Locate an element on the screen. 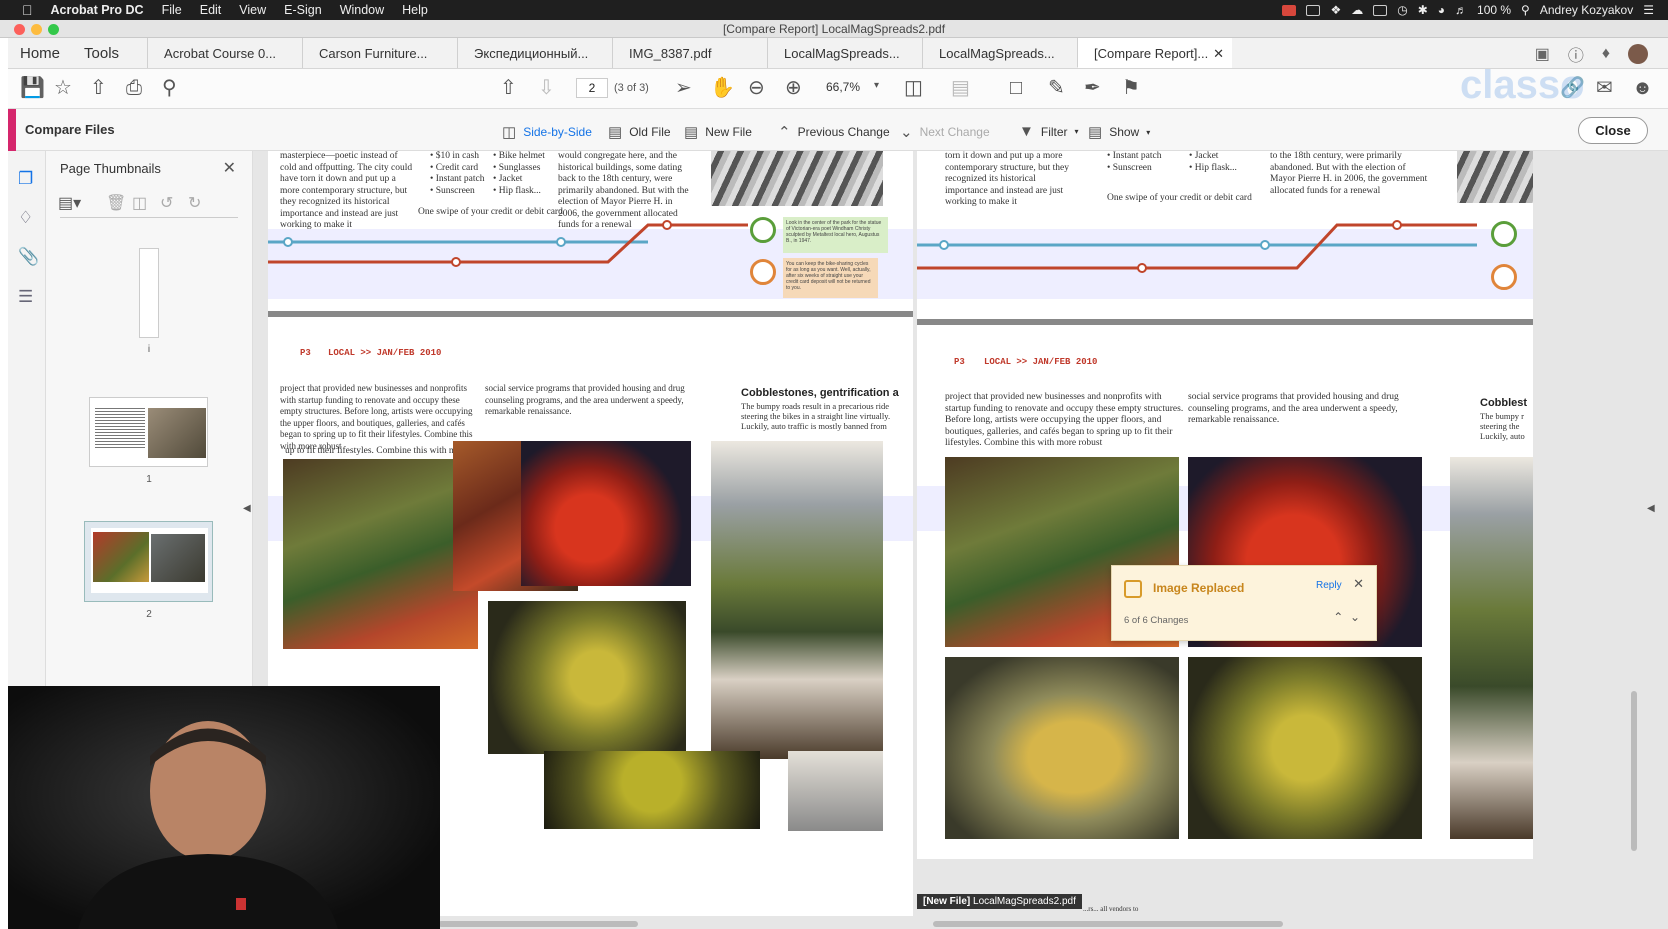  collapse-left-icon: ◀ is located at coordinates (247, 508).